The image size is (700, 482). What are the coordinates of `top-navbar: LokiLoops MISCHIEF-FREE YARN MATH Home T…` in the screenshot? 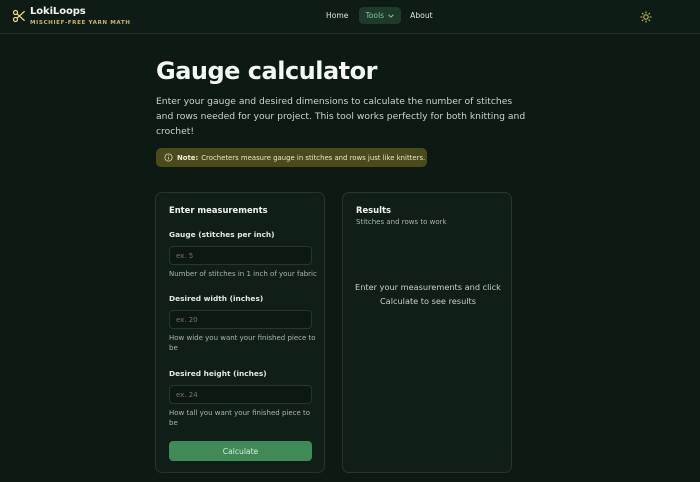 It's located at (350, 17).